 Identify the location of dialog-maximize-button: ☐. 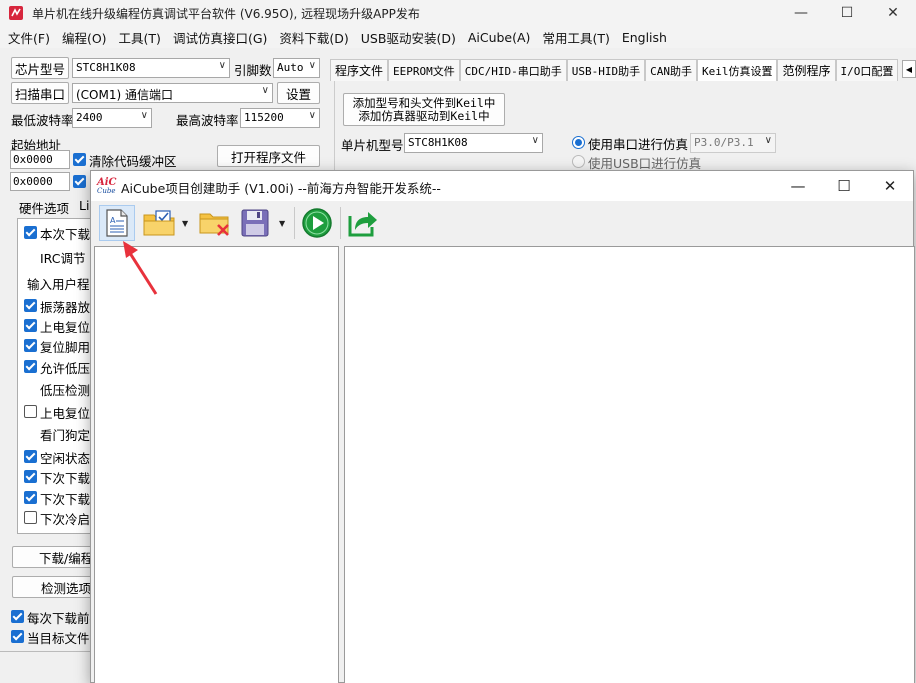
(844, 186).